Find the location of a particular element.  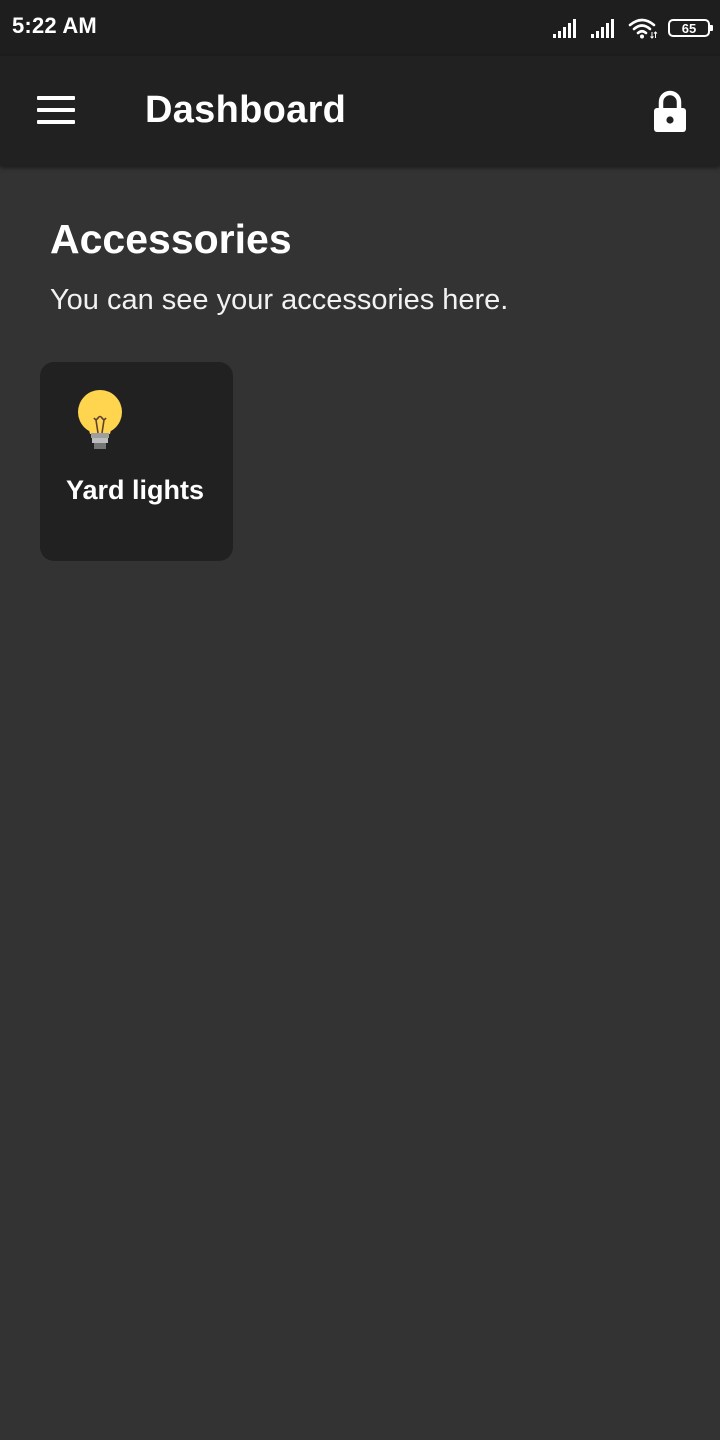

status-time: 5:22 AM is located at coordinates (54, 25).